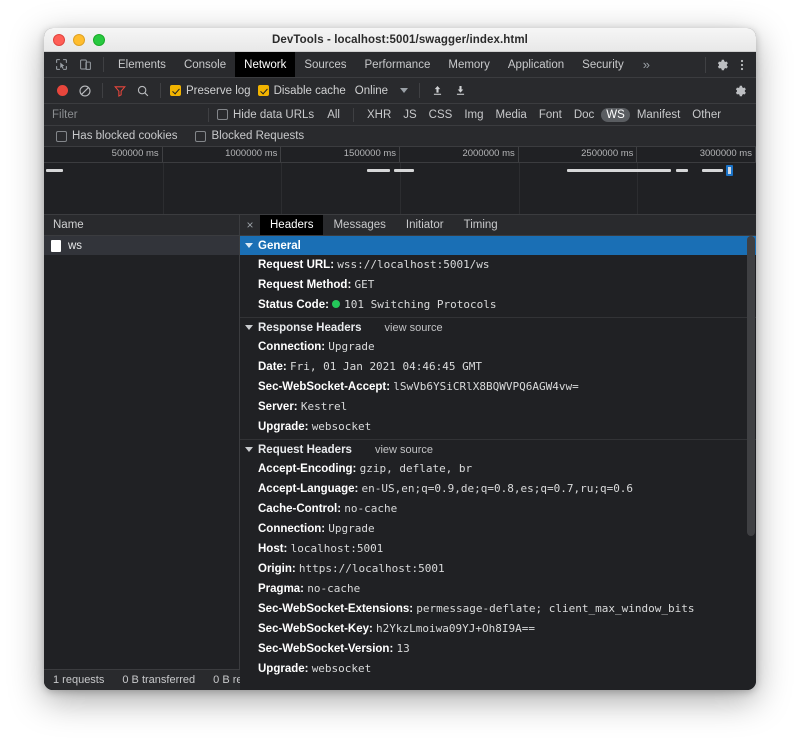  I want to click on filter-type-media: Media, so click(511, 115).